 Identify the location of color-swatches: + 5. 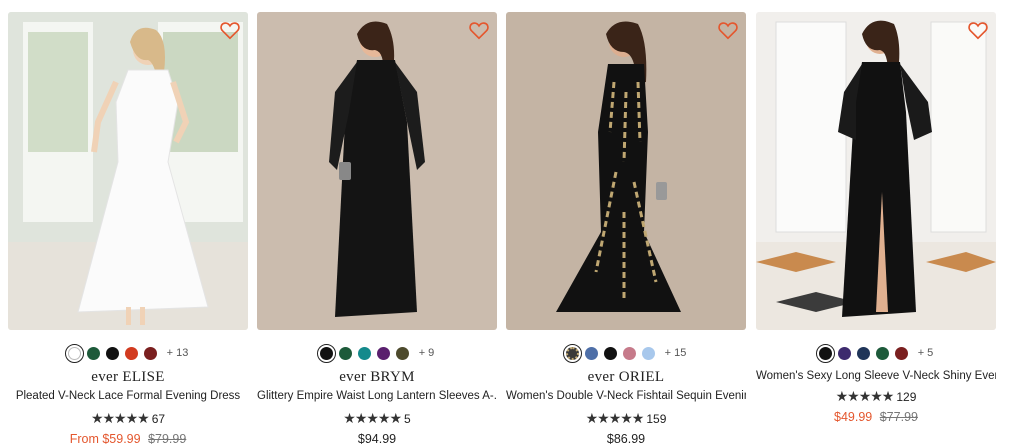
(876, 353).